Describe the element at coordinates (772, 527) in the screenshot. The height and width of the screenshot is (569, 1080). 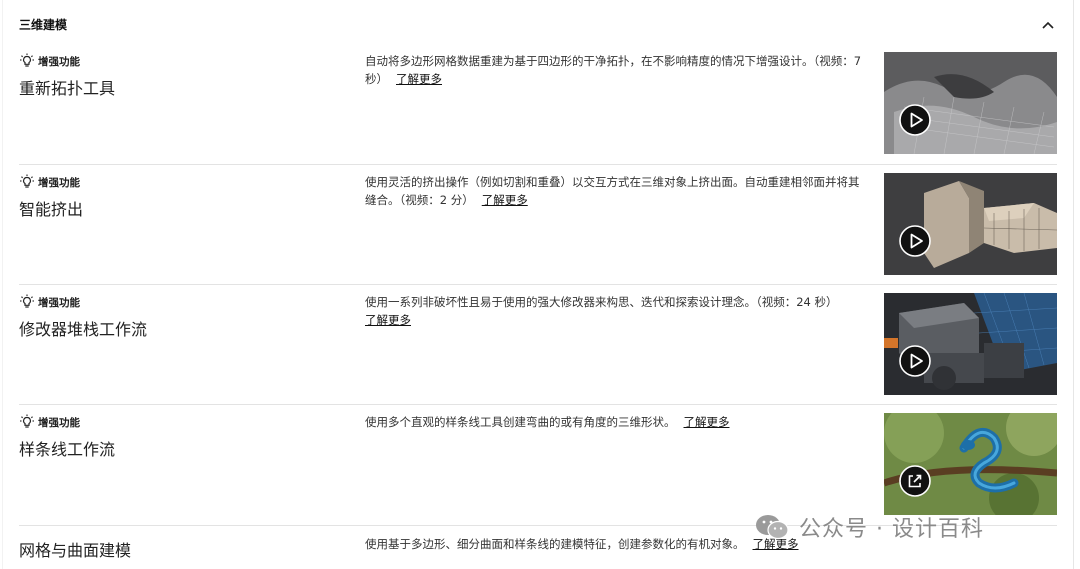
I see `wechat-icon` at that location.